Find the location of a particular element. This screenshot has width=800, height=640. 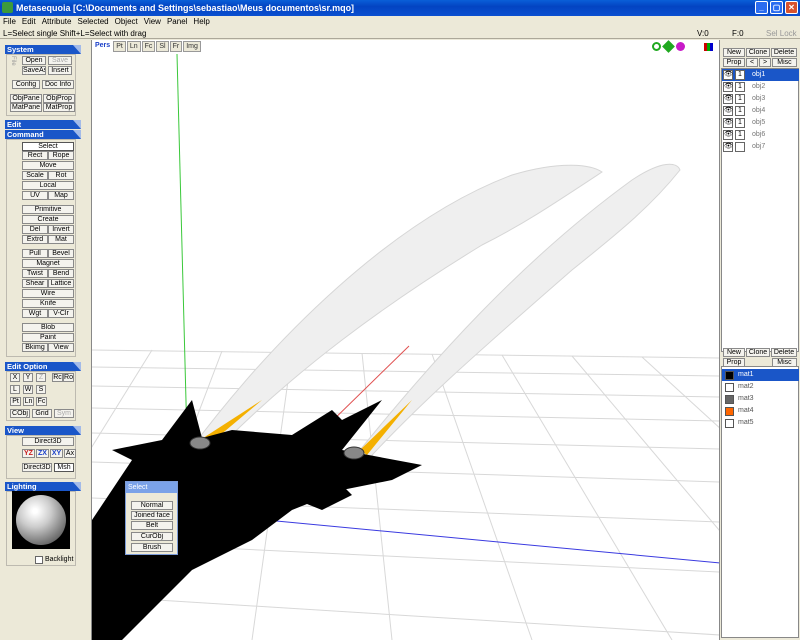

material-row: mat3 is located at coordinates (760, 399).